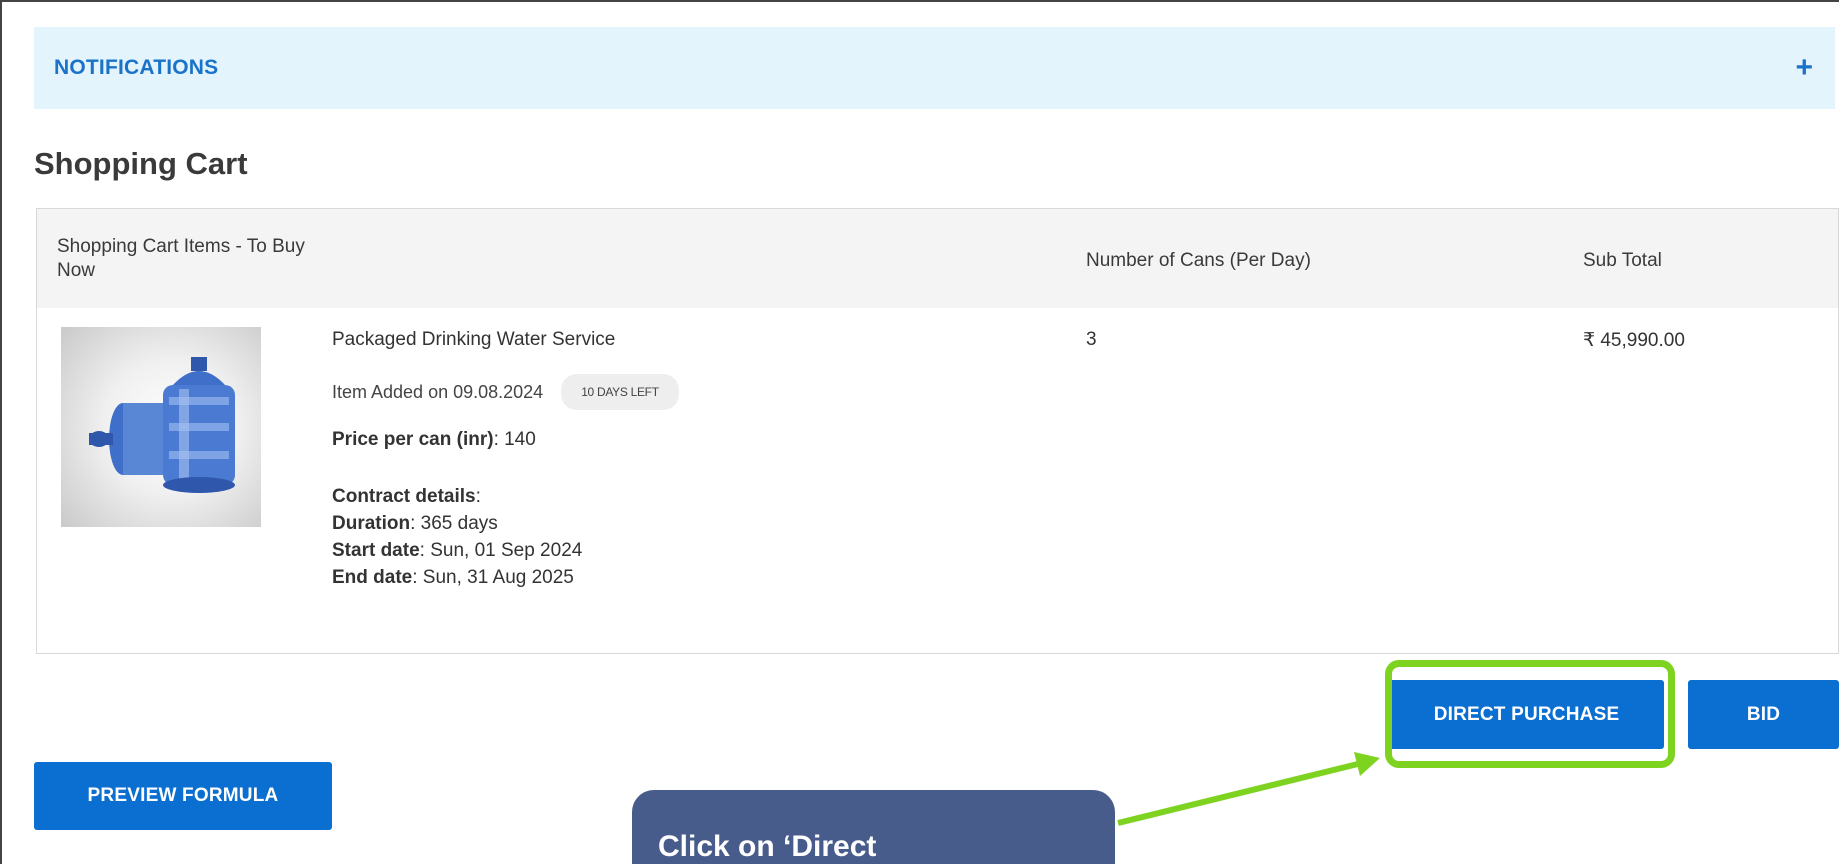 The height and width of the screenshot is (864, 1839). What do you see at coordinates (1198, 260) in the screenshot?
I see `header-number-of-cans: Number of Cans (Per Day)` at bounding box center [1198, 260].